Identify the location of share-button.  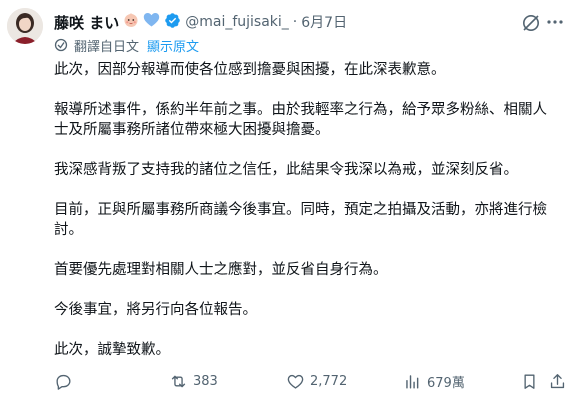
(557, 381).